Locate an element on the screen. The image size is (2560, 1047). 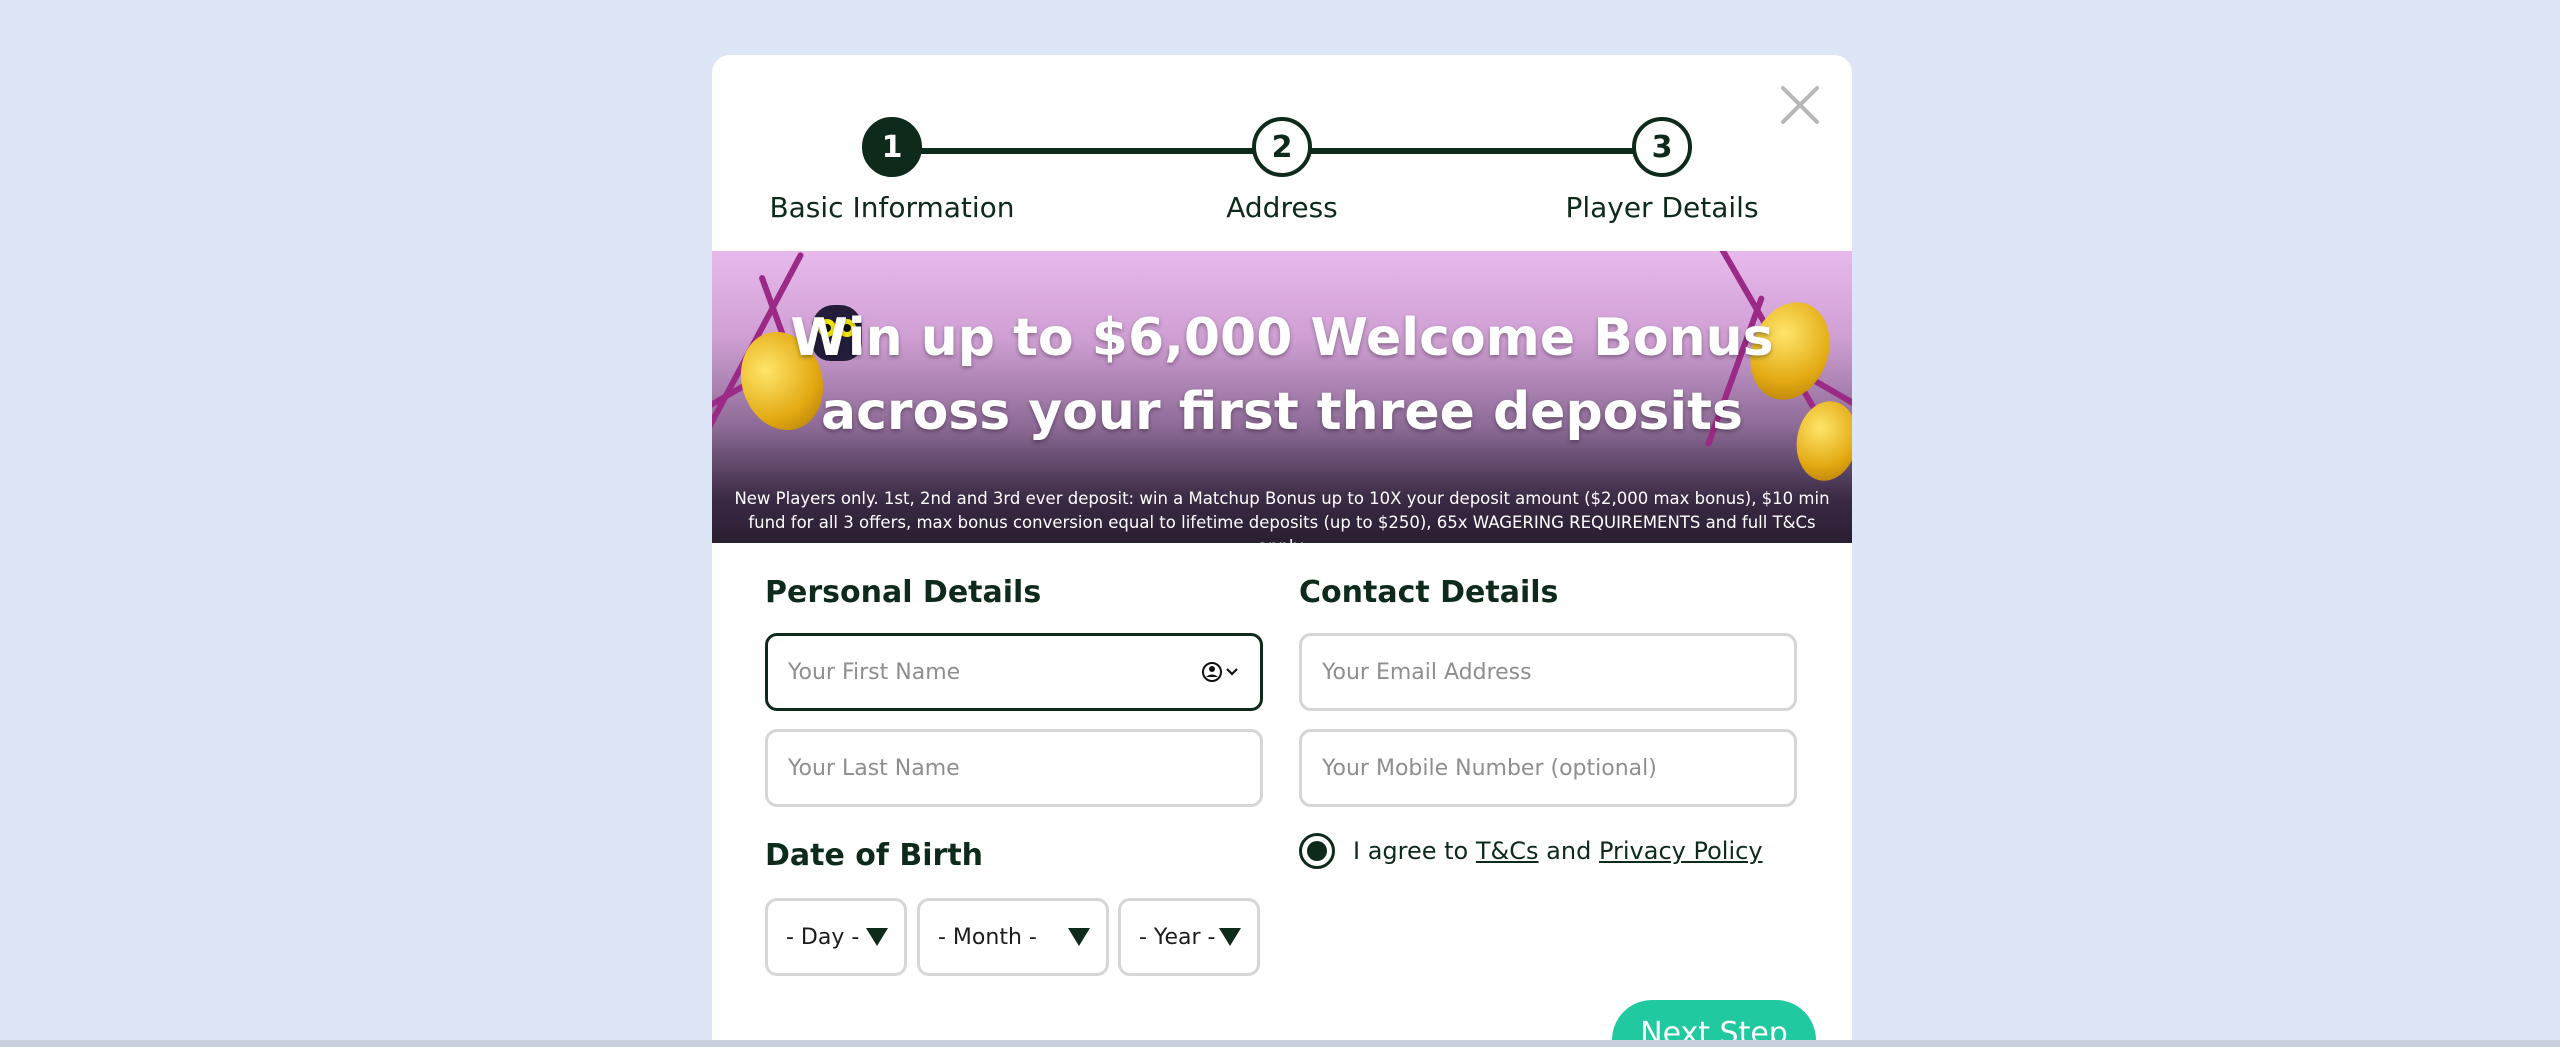
dob-year-value: - Year - is located at coordinates (1177, 937).